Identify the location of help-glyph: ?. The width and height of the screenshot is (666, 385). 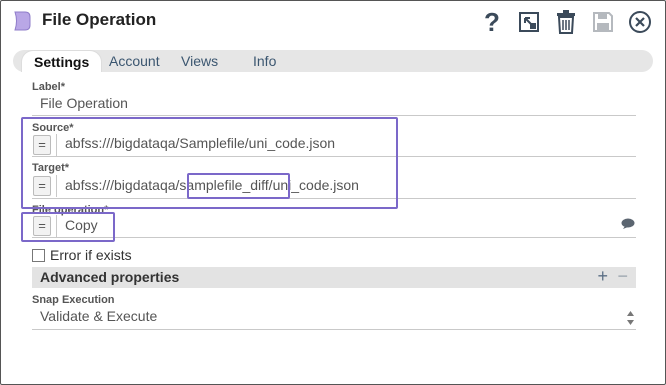
(492, 22).